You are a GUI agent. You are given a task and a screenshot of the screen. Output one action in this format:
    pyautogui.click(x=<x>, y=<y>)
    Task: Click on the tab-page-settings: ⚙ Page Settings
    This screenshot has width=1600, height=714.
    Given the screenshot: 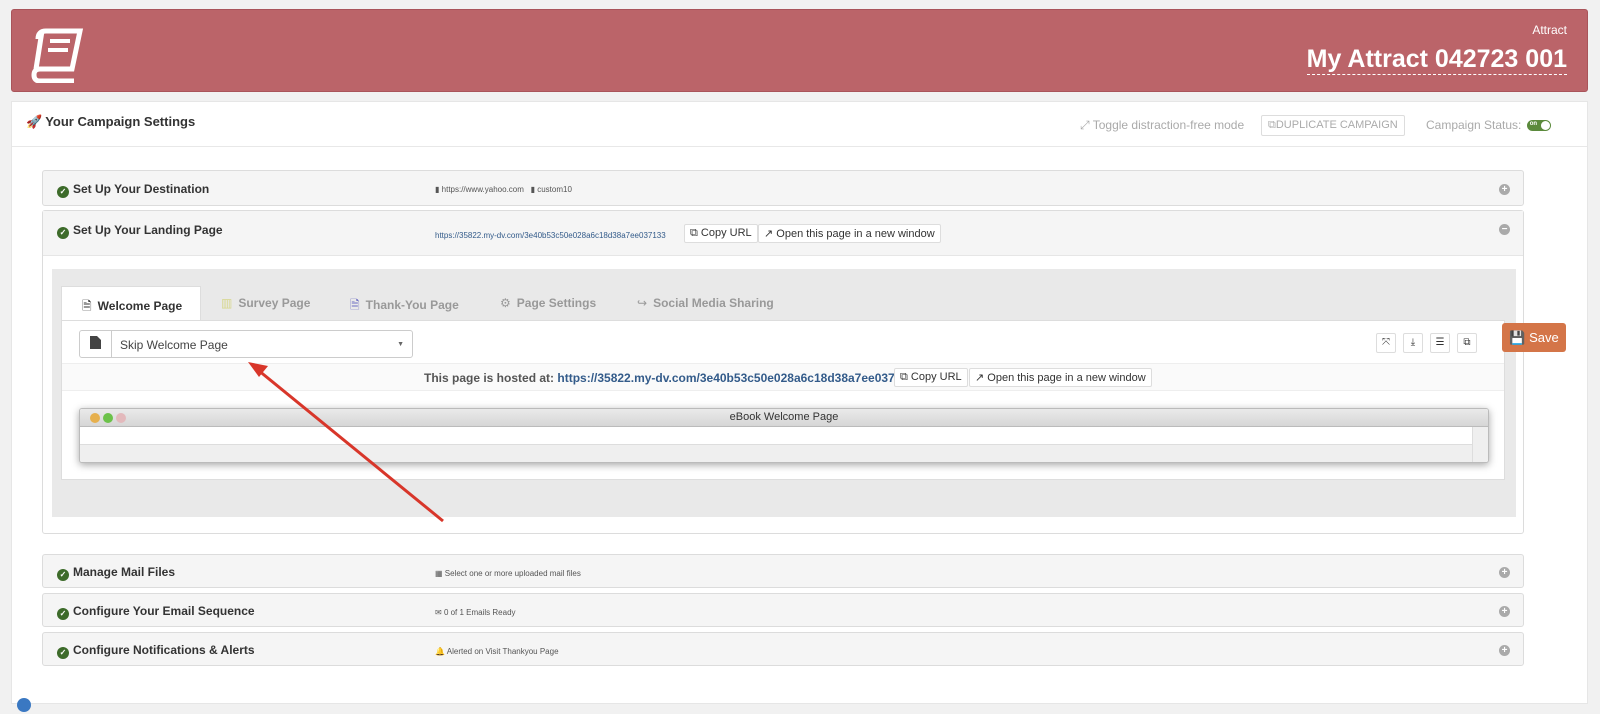 What is the action you would take?
    pyautogui.click(x=548, y=303)
    